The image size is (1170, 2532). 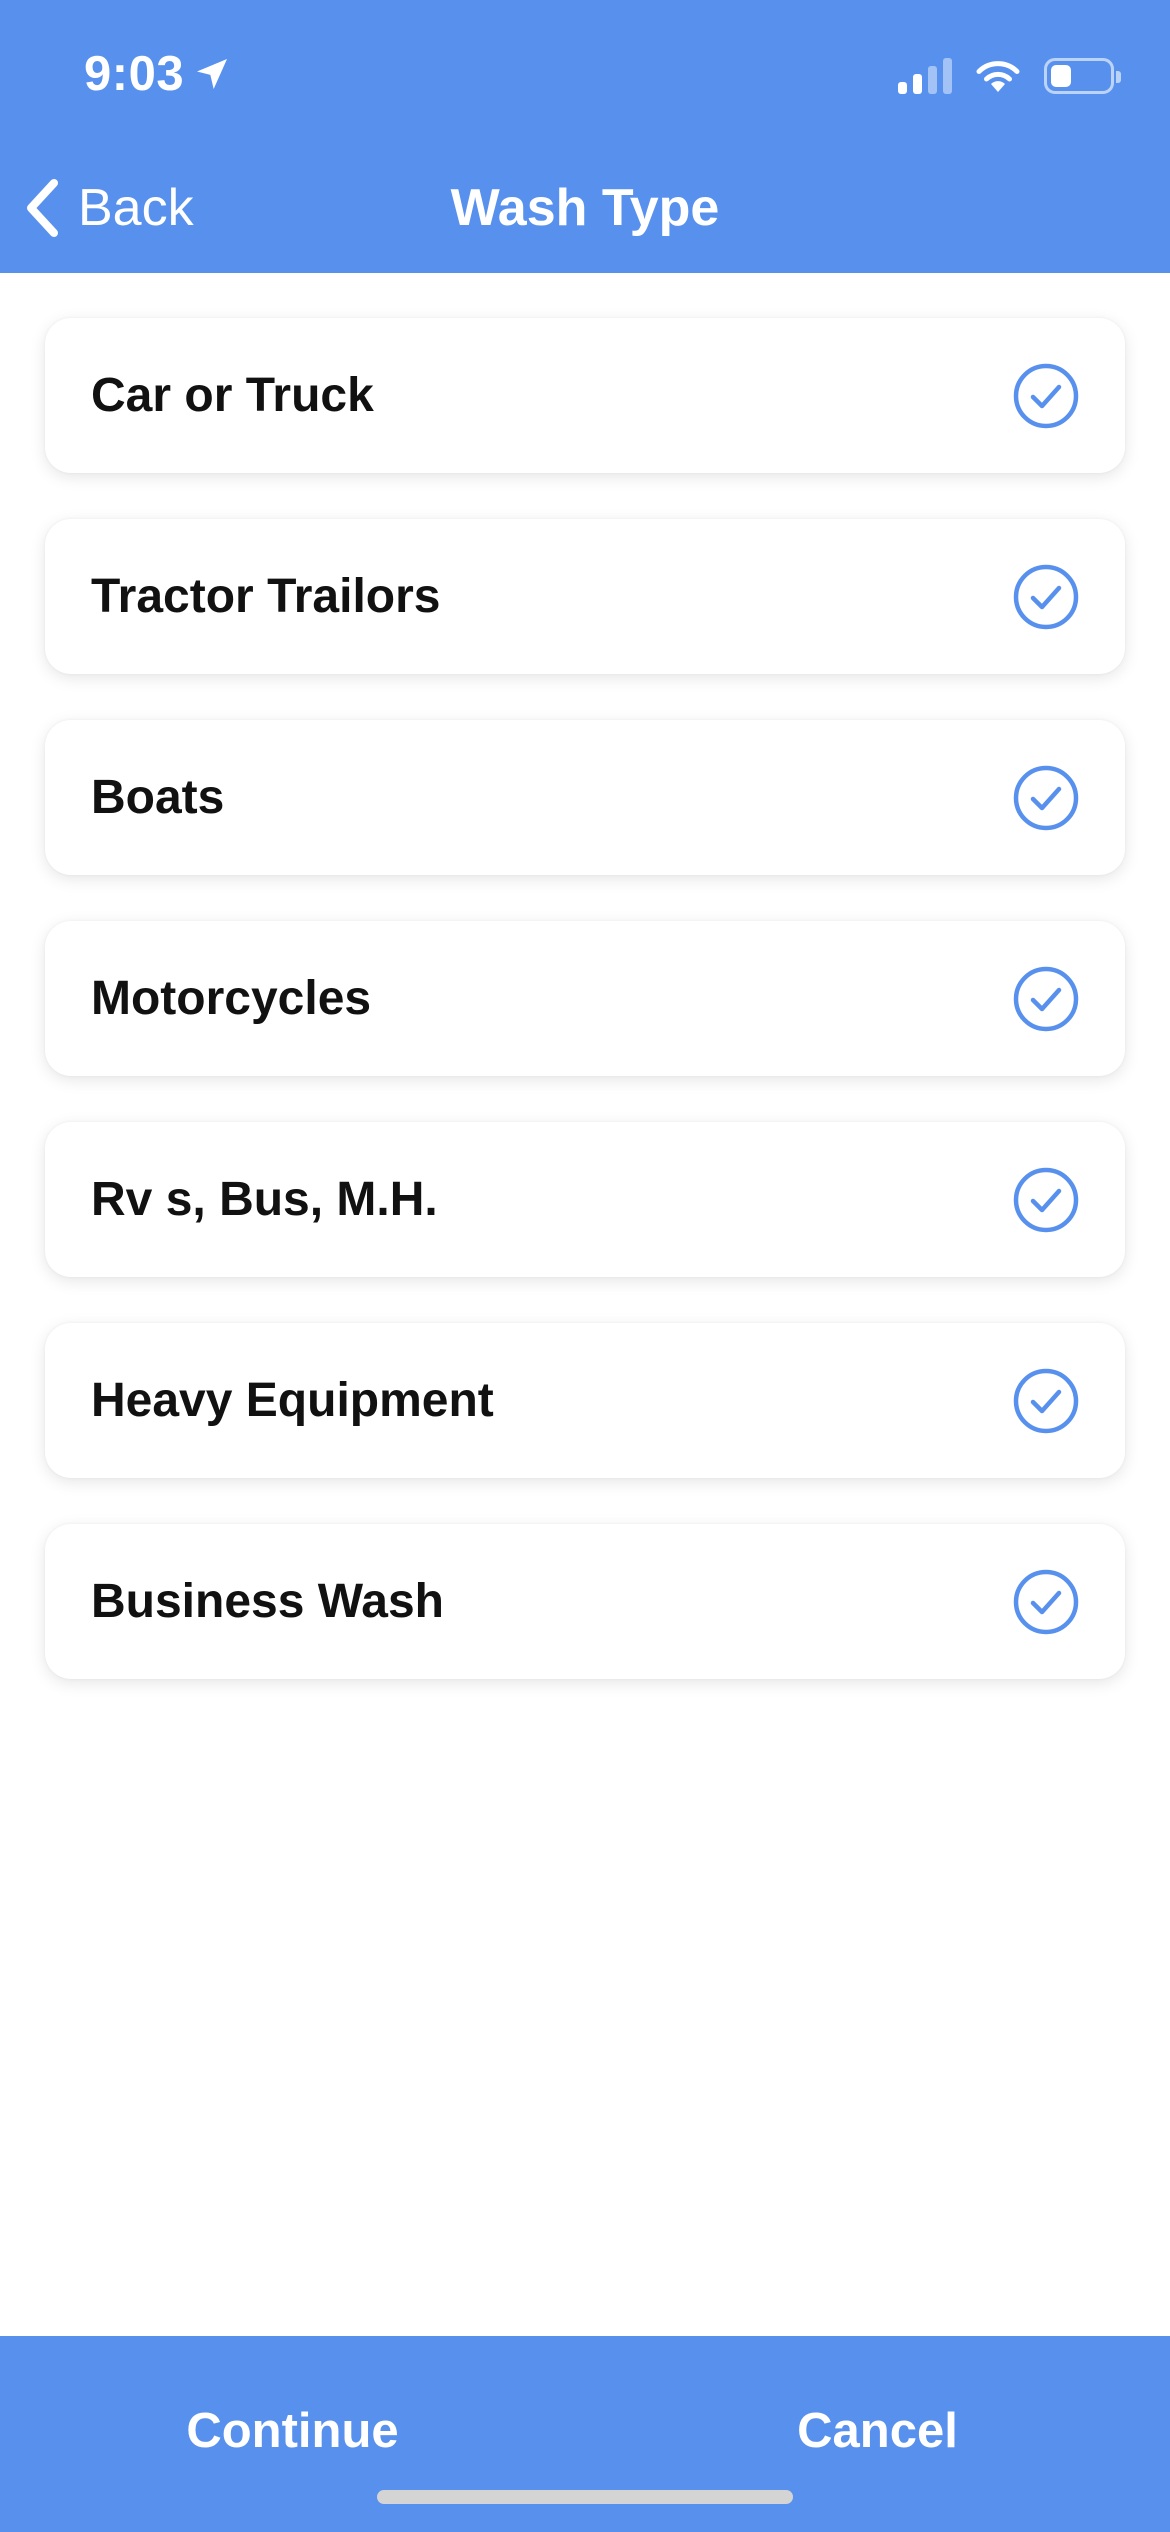 I want to click on cellular-signal-icon, so click(x=925, y=76).